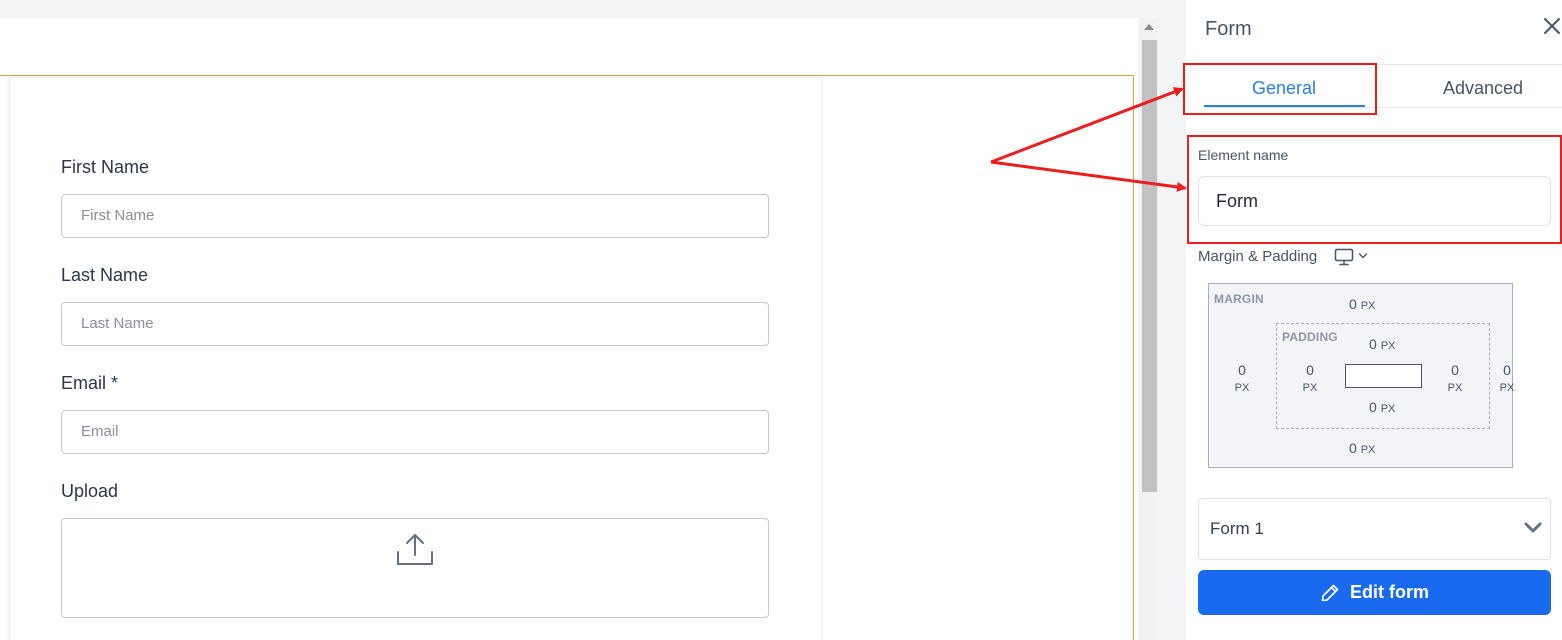 The height and width of the screenshot is (640, 1562). I want to click on padding-right-value: 0 PX, so click(1455, 379).